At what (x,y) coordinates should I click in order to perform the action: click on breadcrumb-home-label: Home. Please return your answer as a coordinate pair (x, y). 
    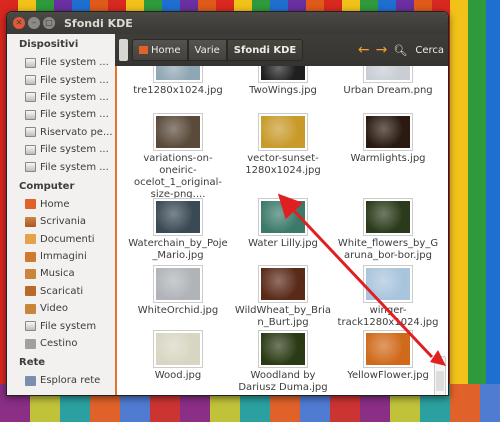
    Looking at the image, I should click on (166, 50).